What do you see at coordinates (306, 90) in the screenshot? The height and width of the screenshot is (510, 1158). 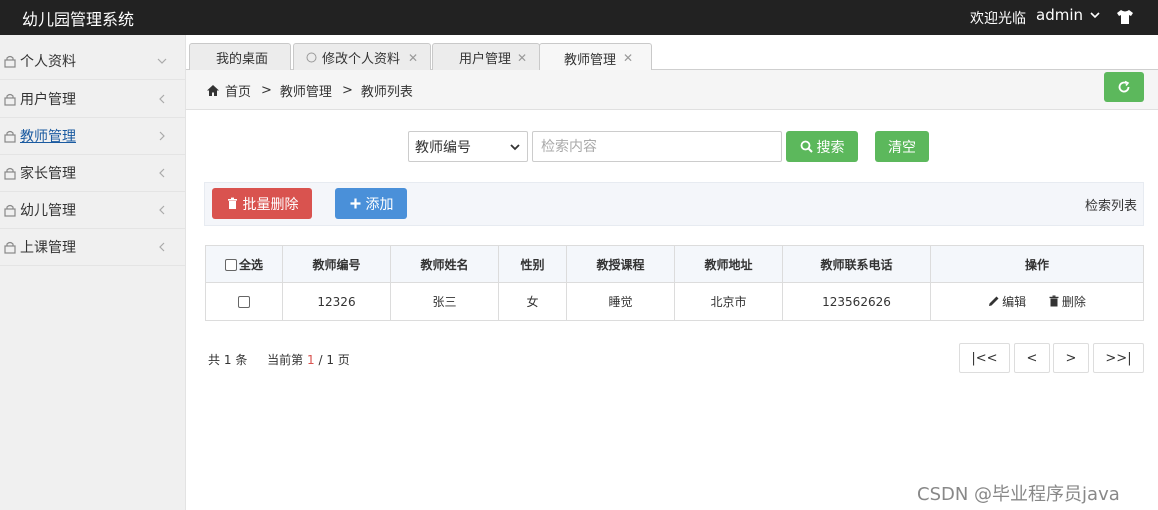 I see `breadcrumb-teachers: 教师管理` at bounding box center [306, 90].